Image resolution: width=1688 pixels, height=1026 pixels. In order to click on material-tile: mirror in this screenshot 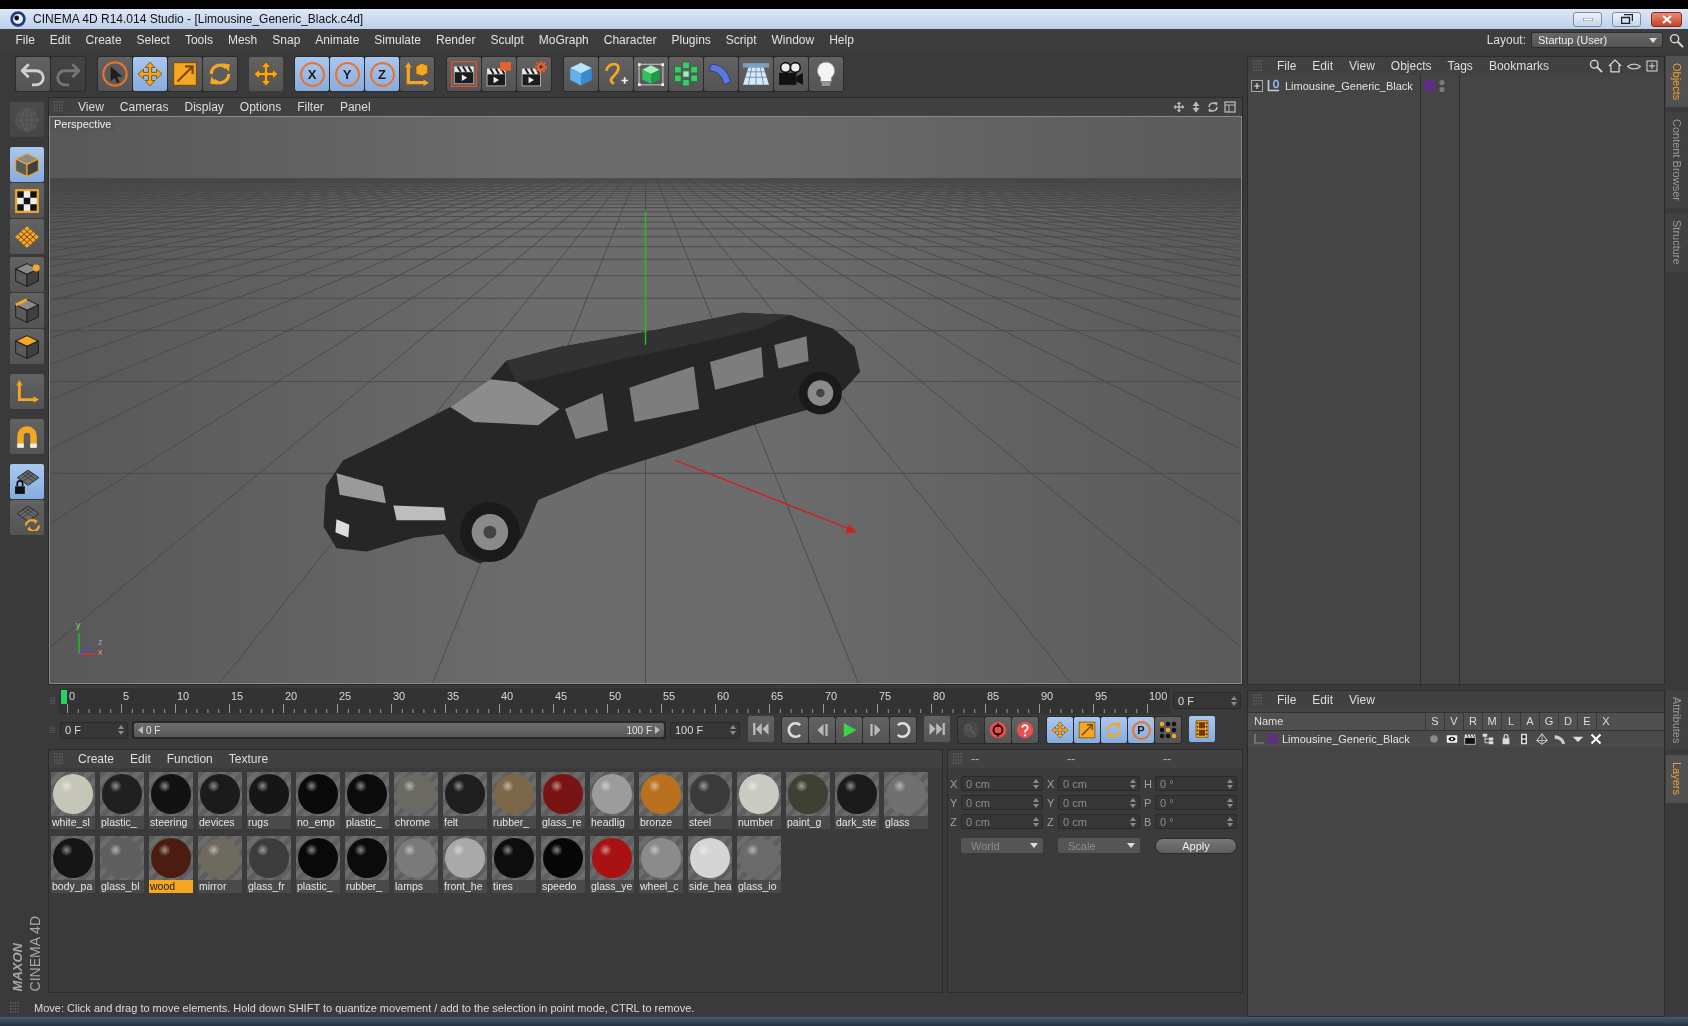, I will do `click(220, 864)`.